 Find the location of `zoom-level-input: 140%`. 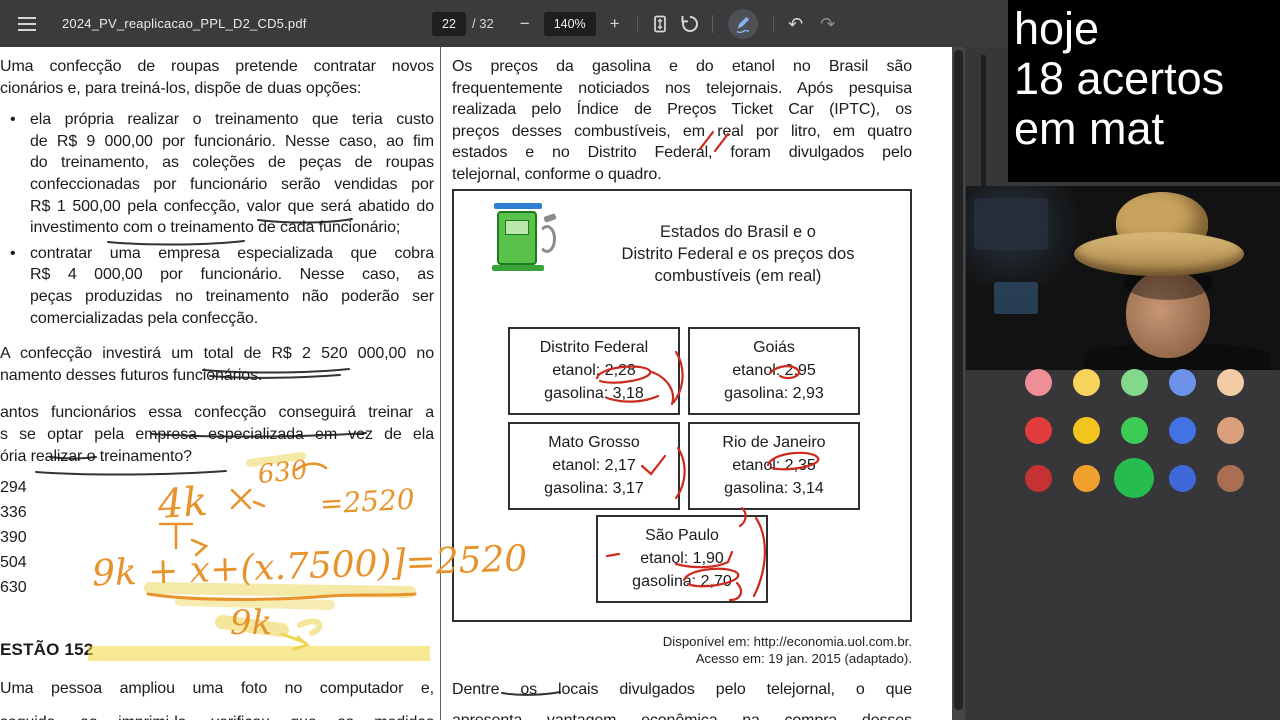

zoom-level-input: 140% is located at coordinates (569, 23).